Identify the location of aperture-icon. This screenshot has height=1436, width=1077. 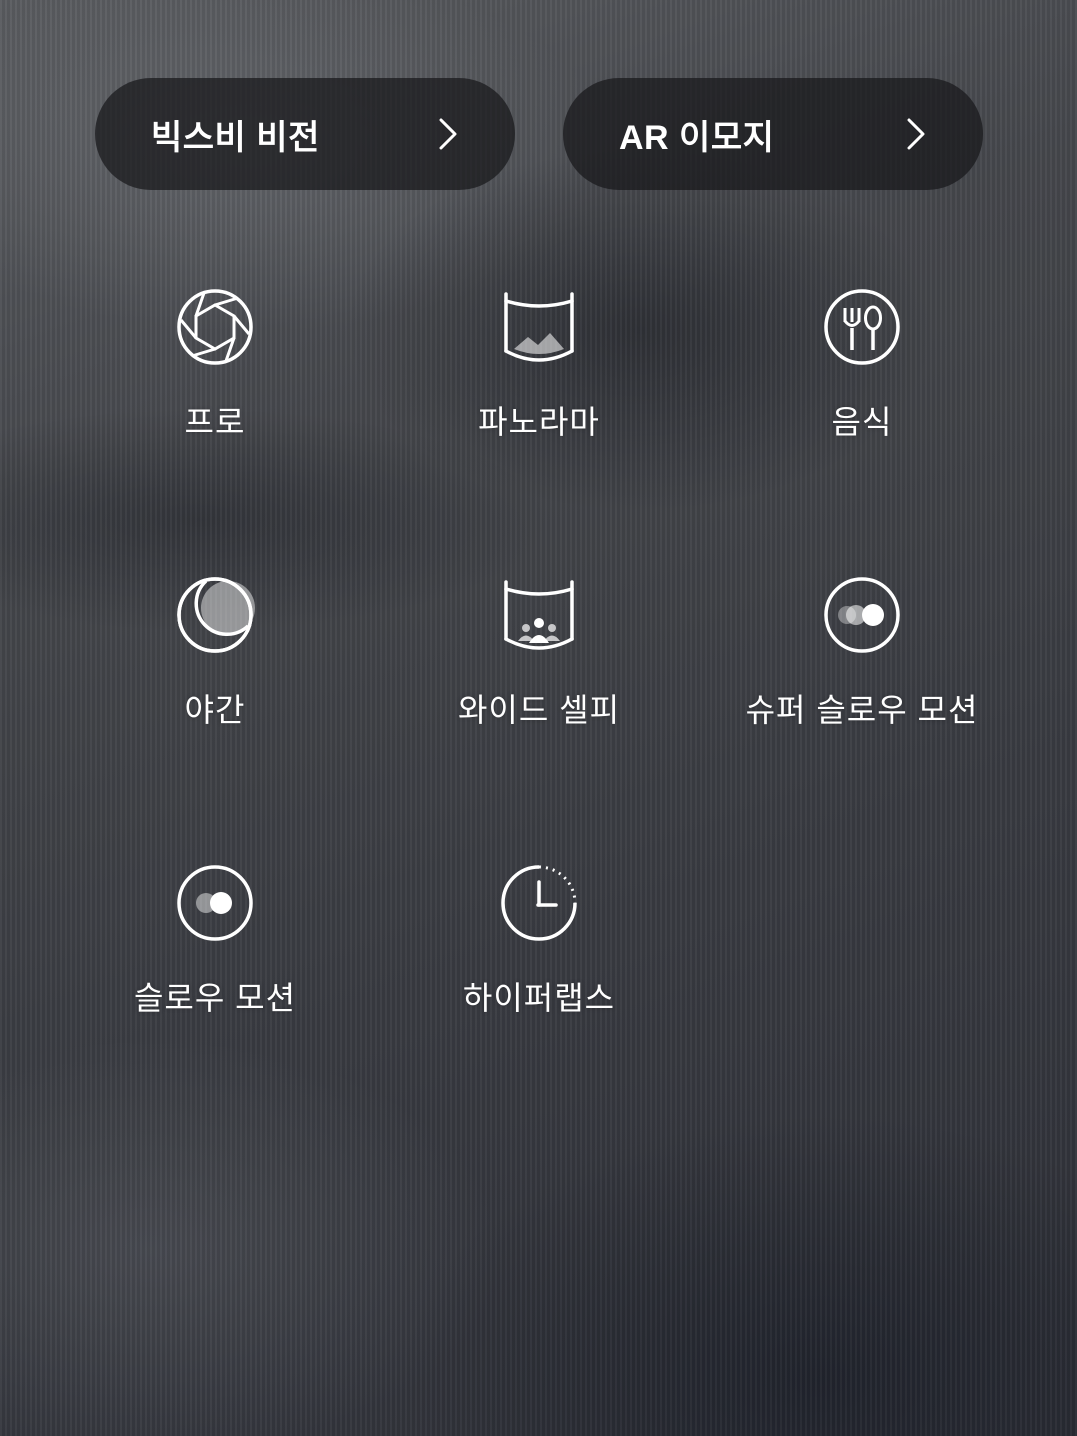
(215, 327).